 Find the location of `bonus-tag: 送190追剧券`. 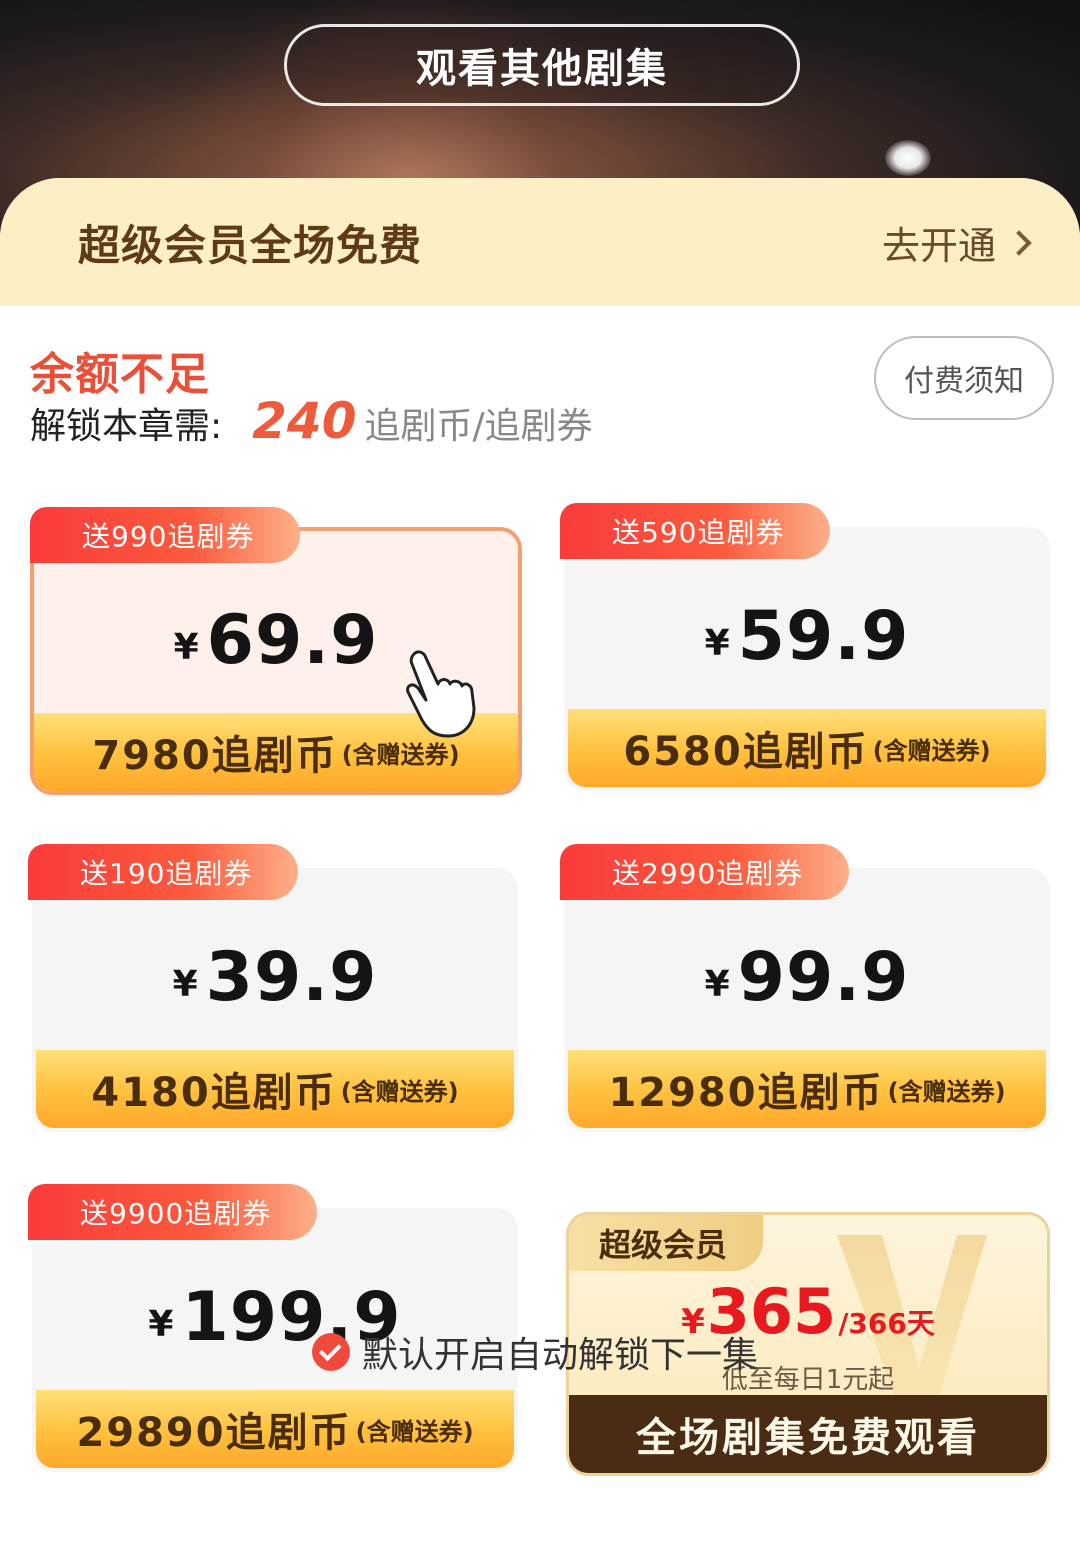

bonus-tag: 送190追剧券 is located at coordinates (163, 872).